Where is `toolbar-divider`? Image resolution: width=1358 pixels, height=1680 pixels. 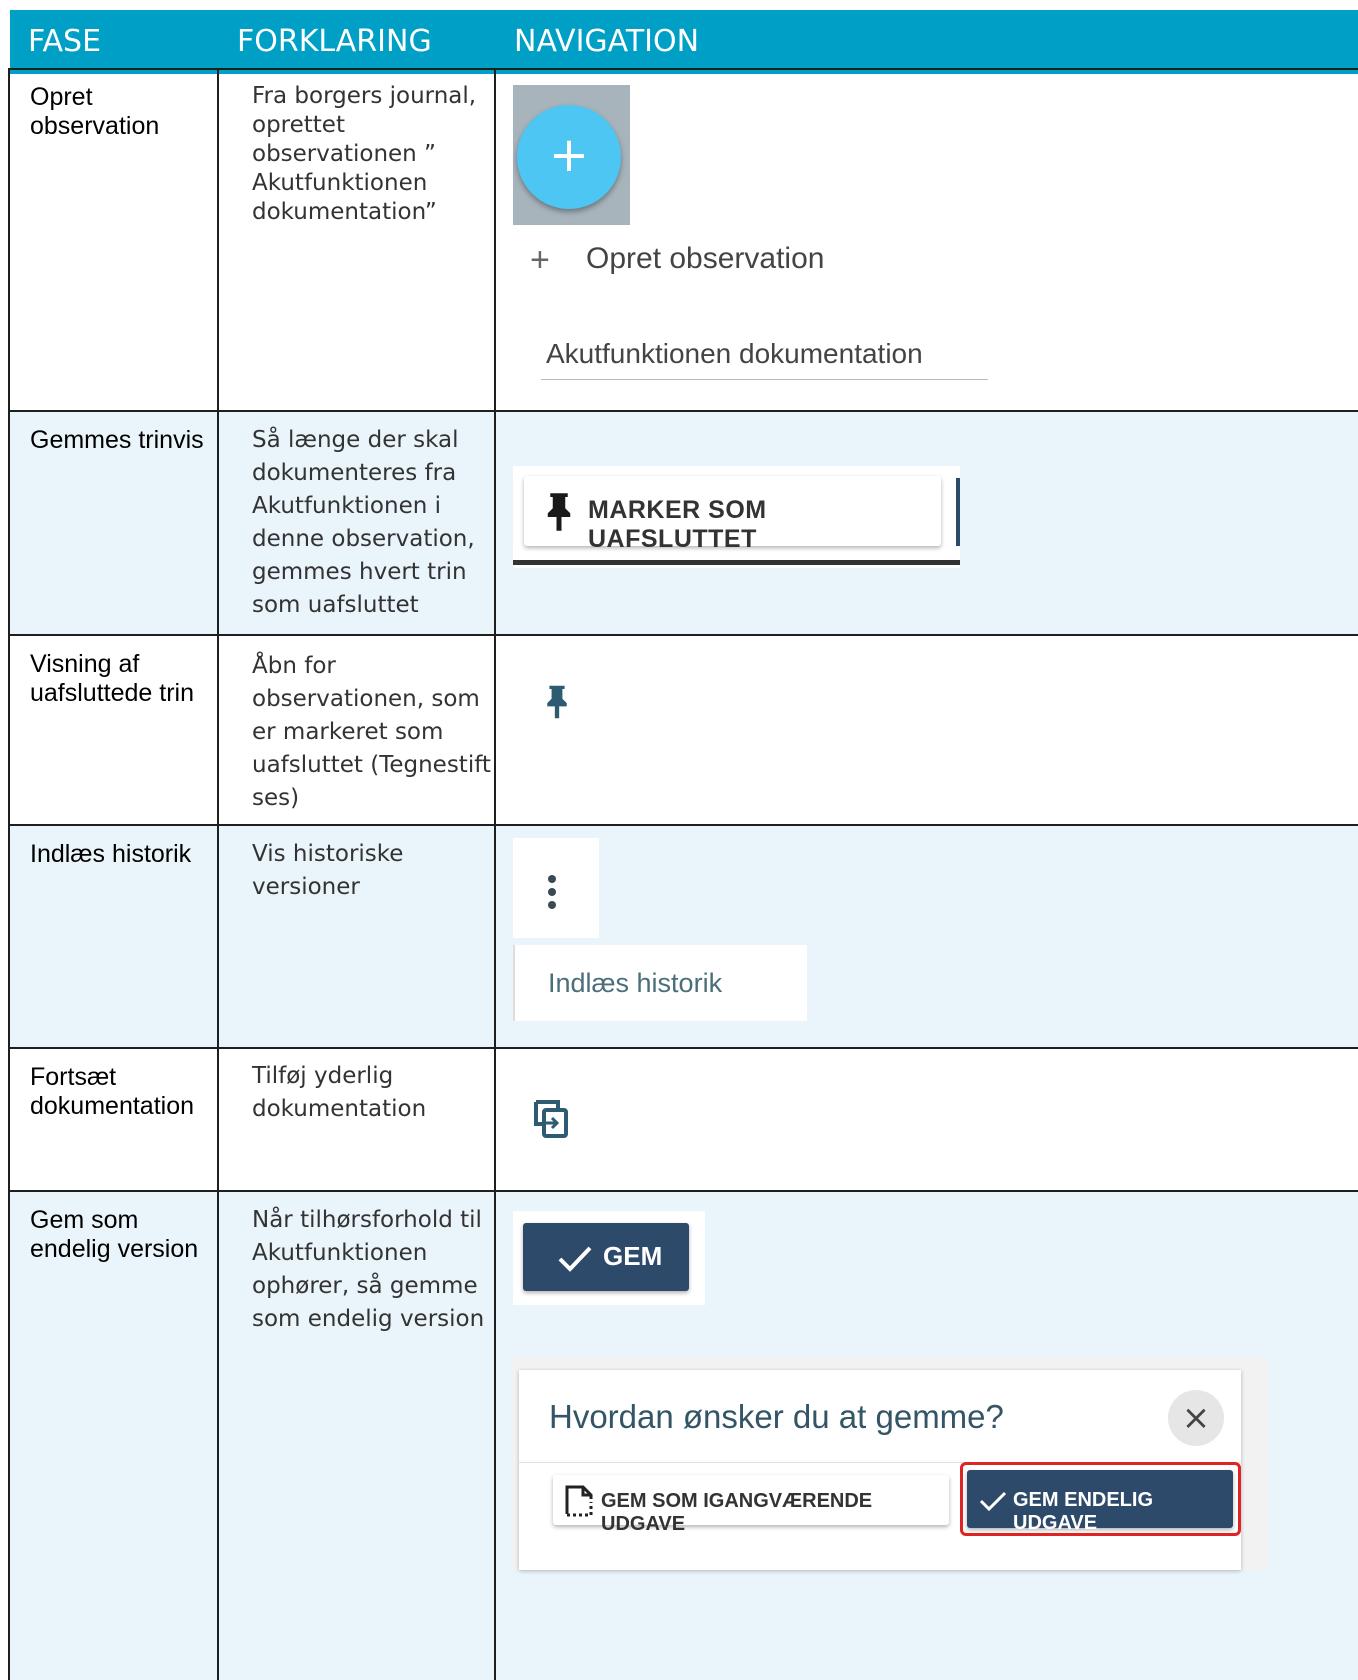 toolbar-divider is located at coordinates (736, 562).